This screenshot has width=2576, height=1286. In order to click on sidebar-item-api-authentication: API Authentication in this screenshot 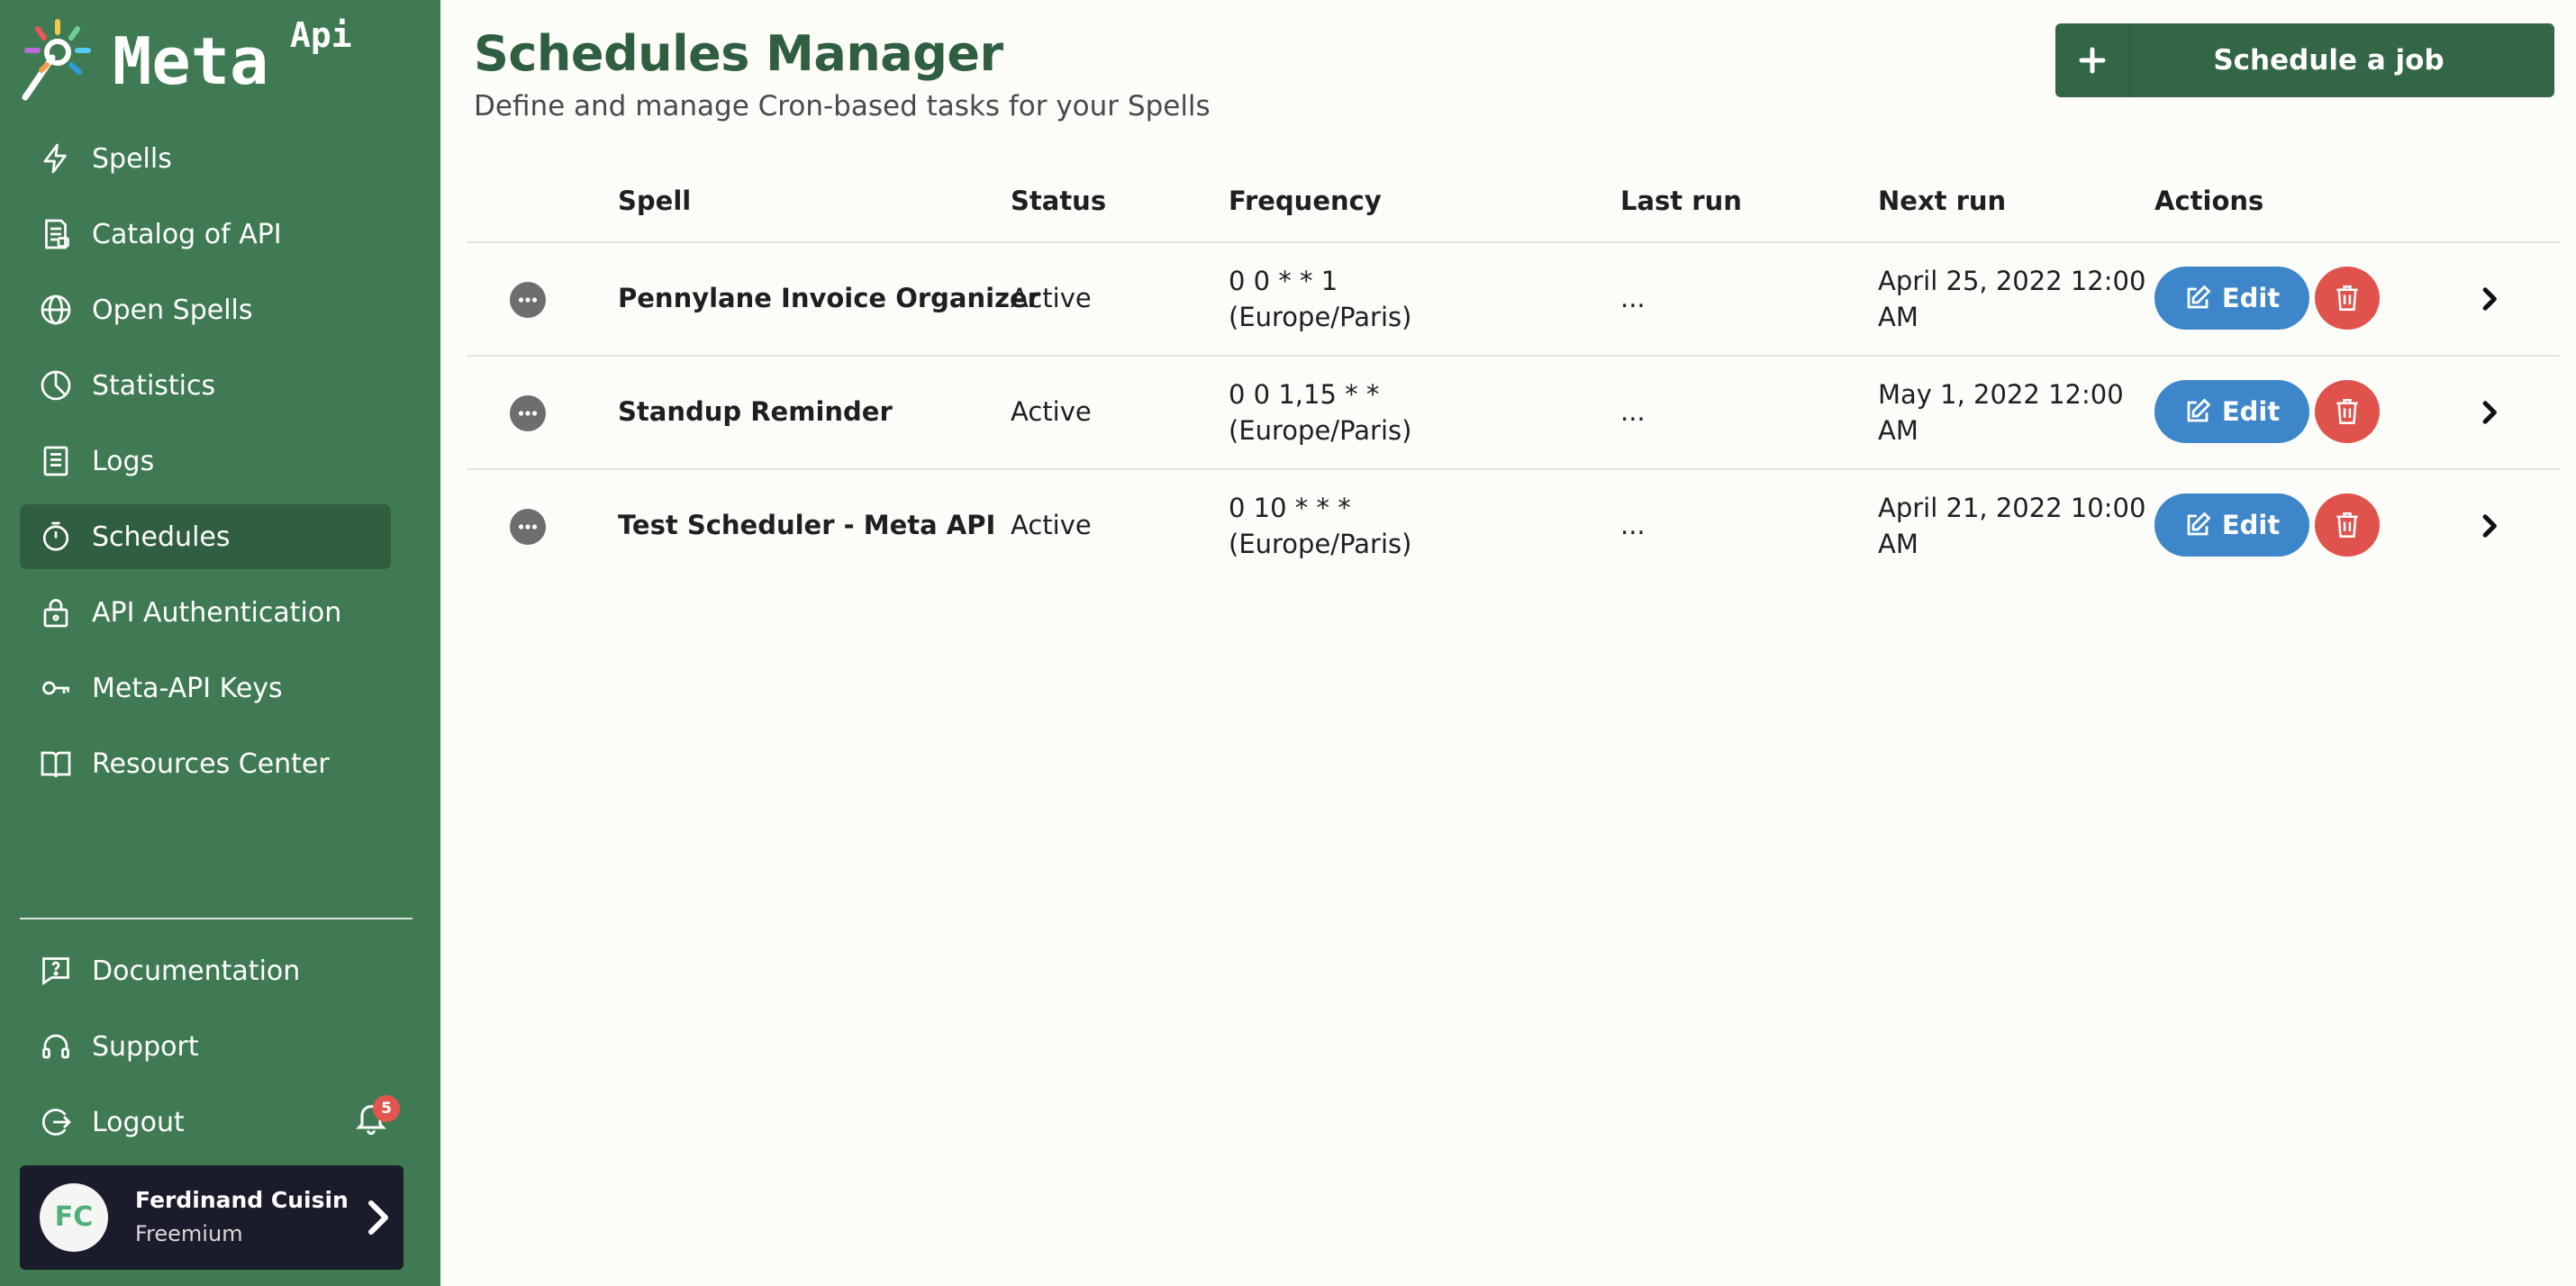, I will do `click(205, 612)`.